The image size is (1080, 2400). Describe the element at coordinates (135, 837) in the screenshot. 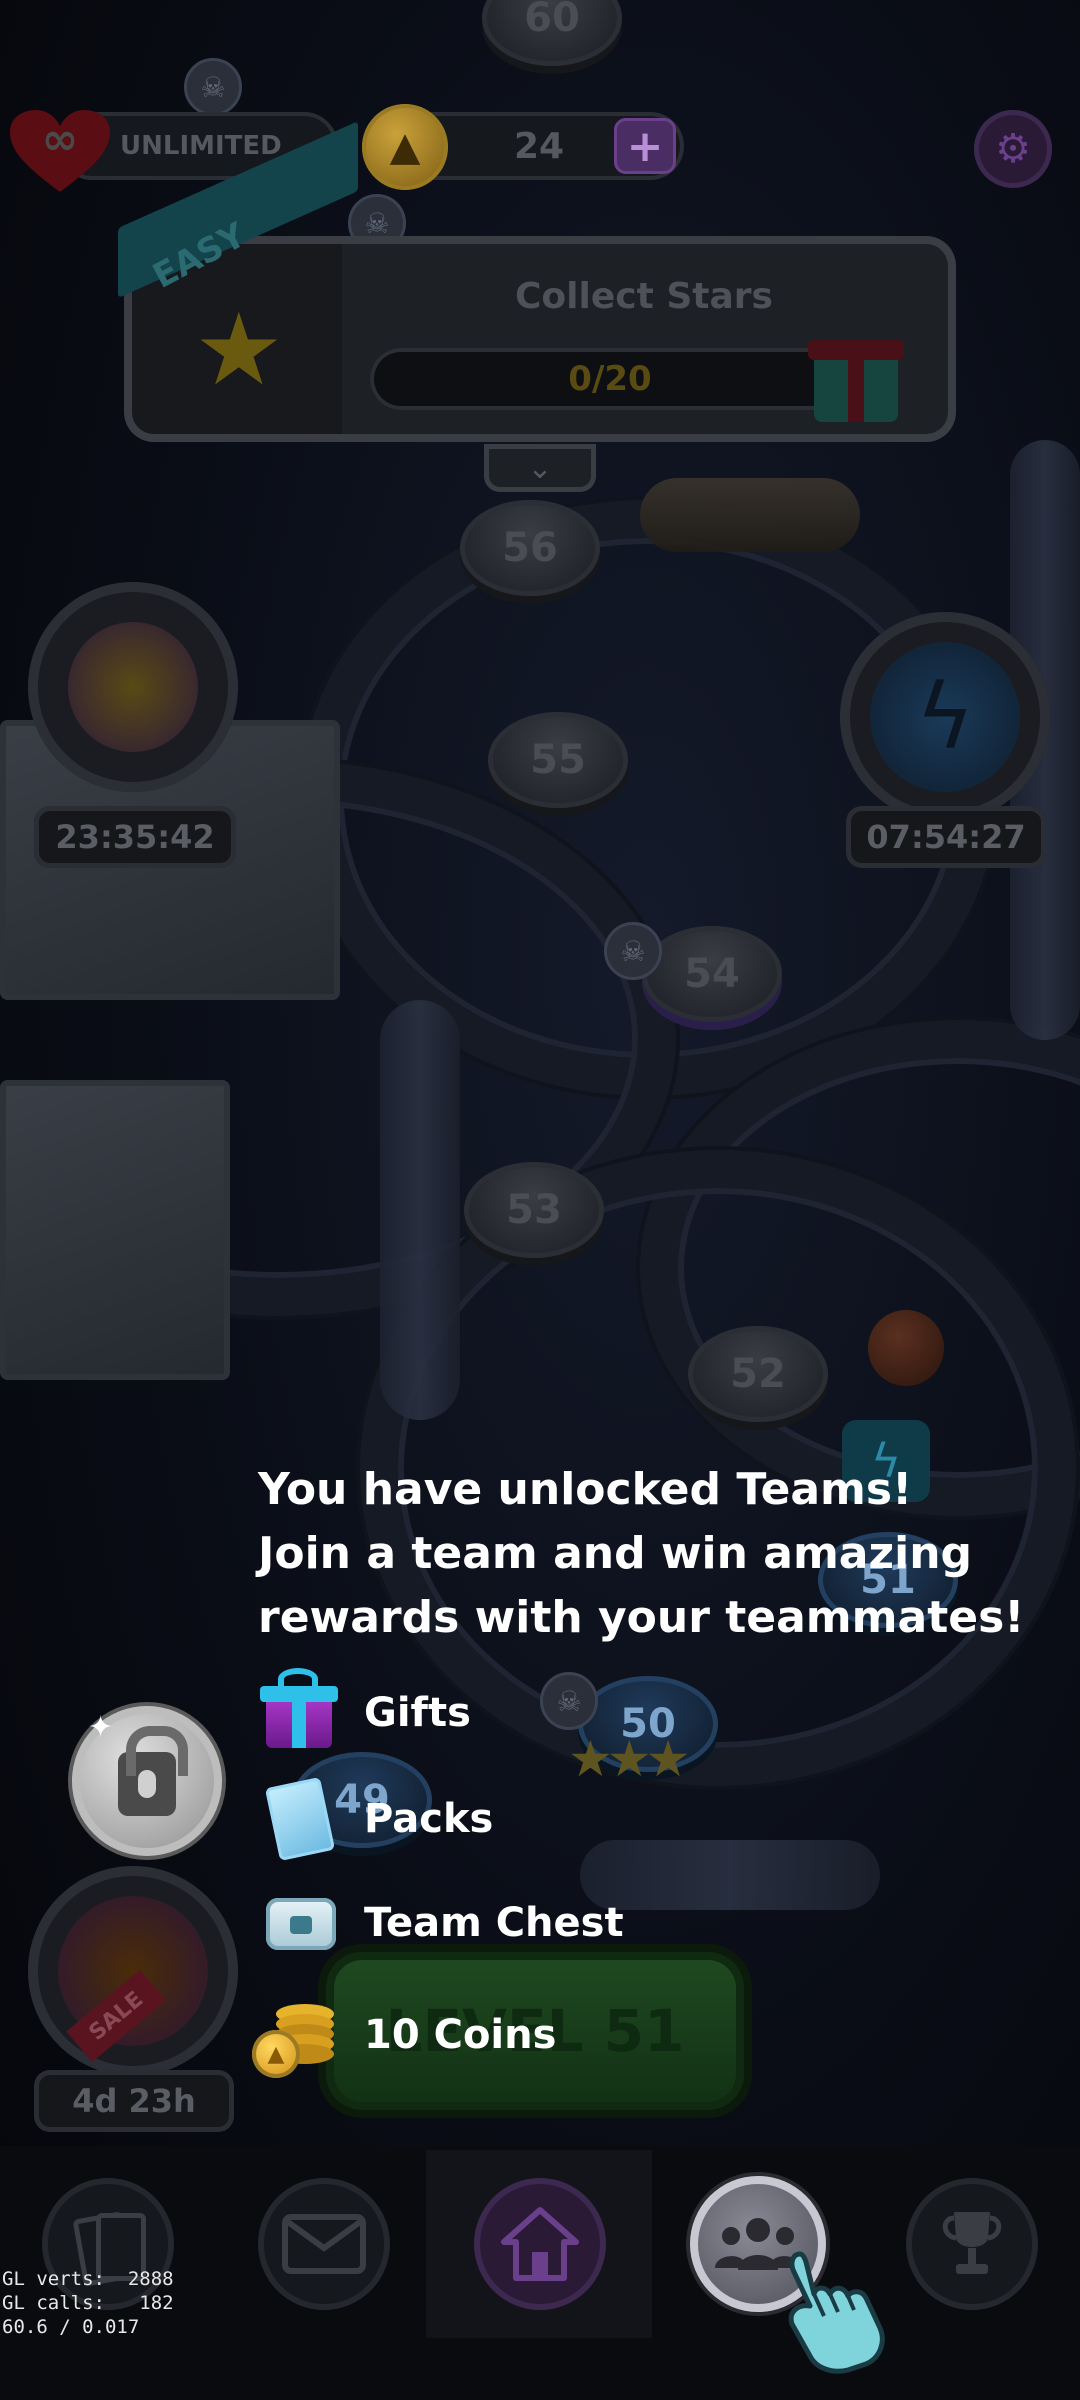

I see `event-timer: 23:35:42` at that location.